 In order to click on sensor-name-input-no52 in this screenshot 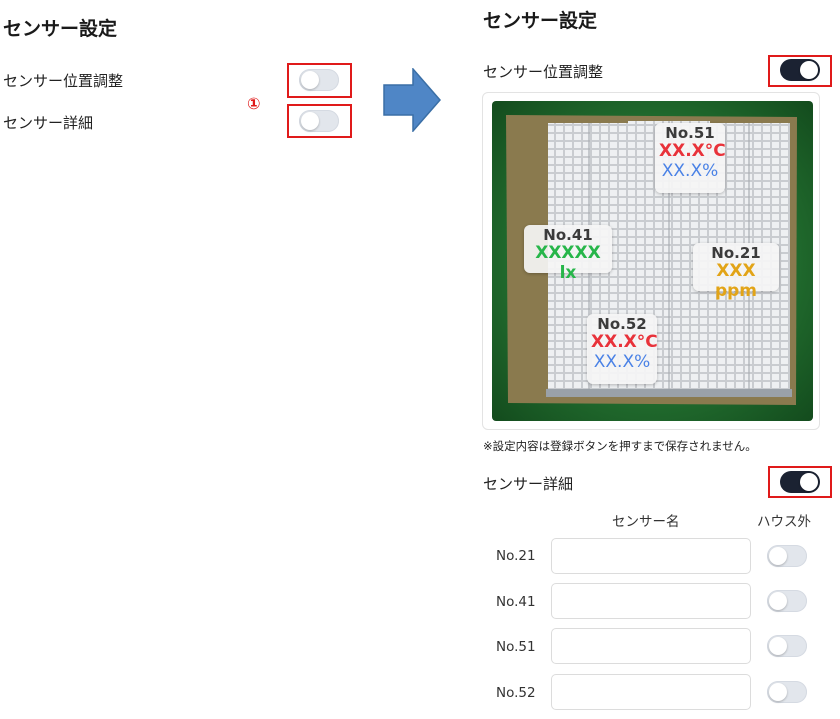, I will do `click(651, 692)`.